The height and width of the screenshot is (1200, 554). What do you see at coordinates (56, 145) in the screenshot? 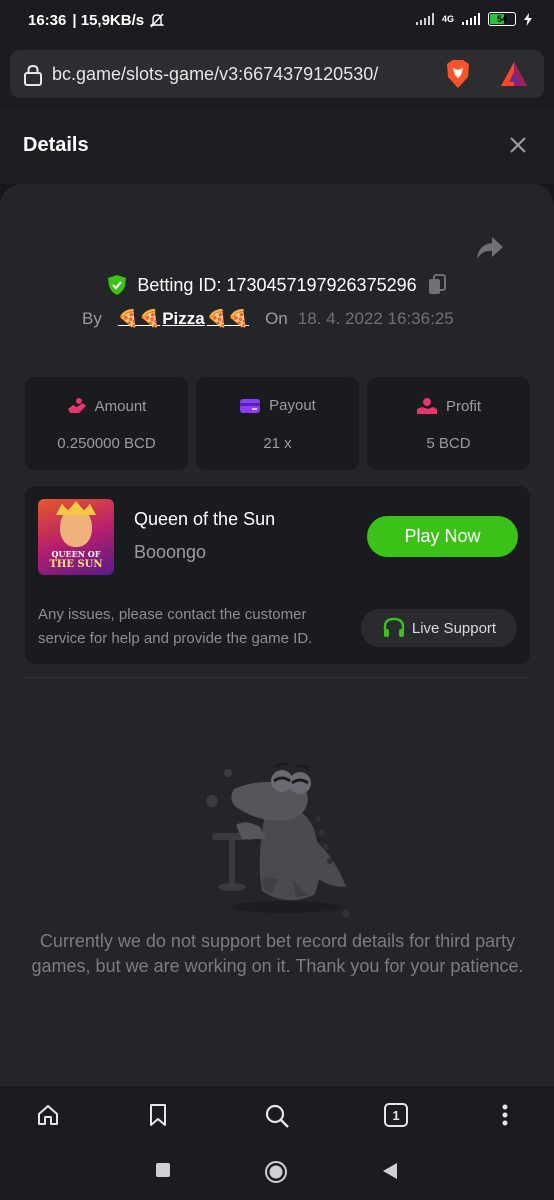
I see `modal-title: Details` at bounding box center [56, 145].